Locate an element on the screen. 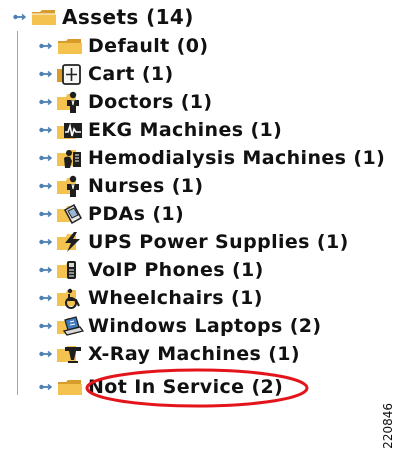  tree-item-ekg-machines: EKG Machines (1) is located at coordinates (158, 130).